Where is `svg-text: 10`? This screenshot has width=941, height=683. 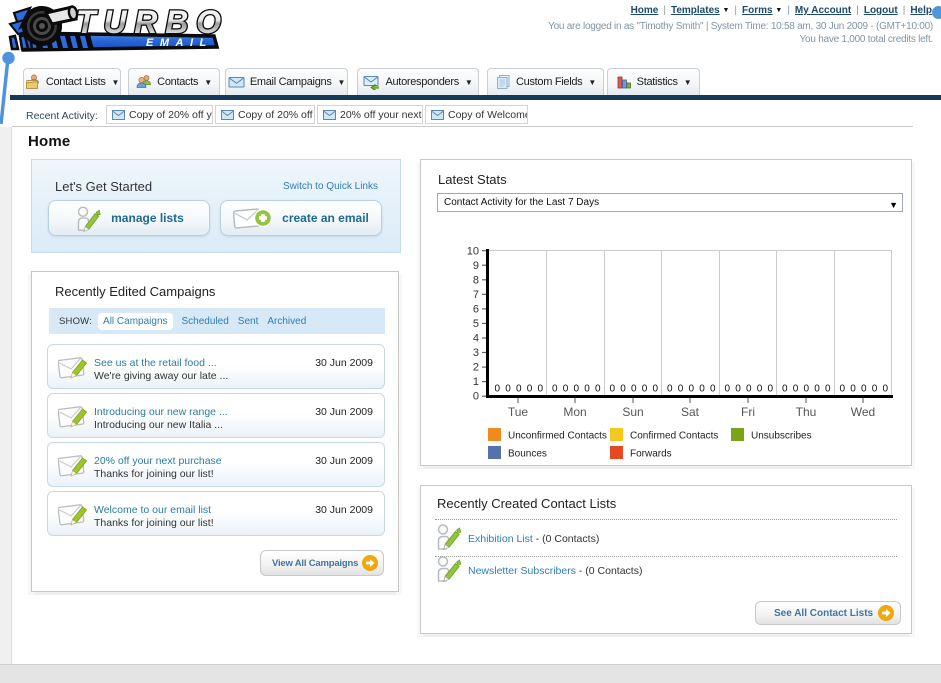 svg-text: 10 is located at coordinates (473, 252).